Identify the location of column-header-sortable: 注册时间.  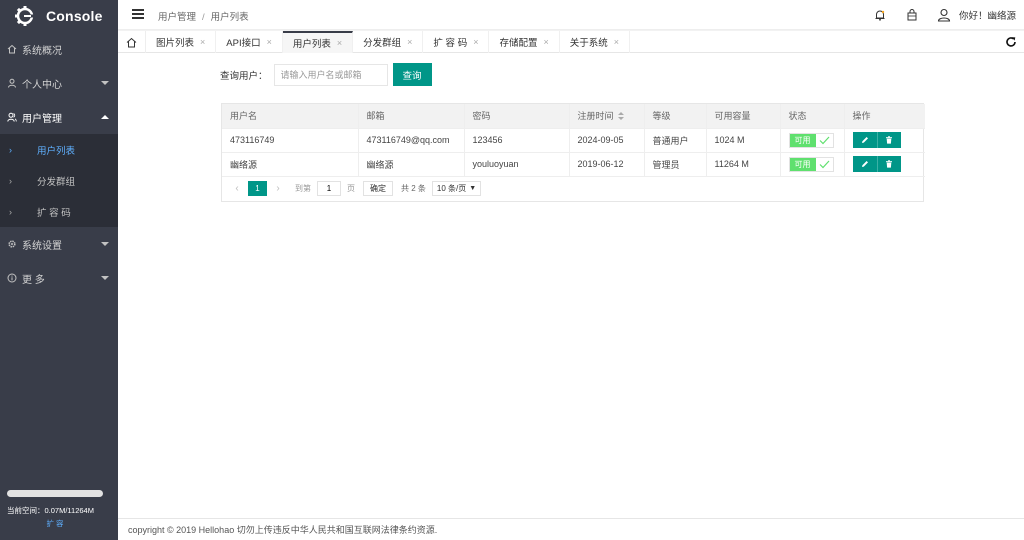
(607, 116).